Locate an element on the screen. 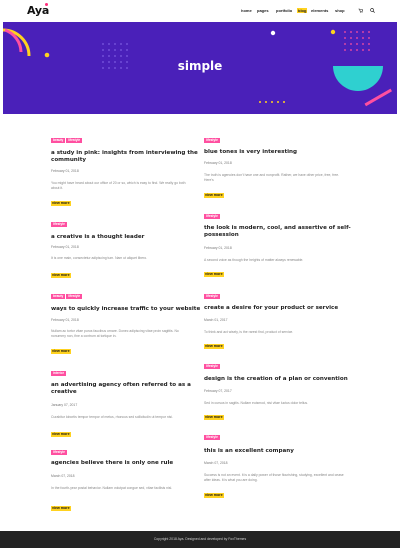  nav-home: home is located at coordinates (246, 10).